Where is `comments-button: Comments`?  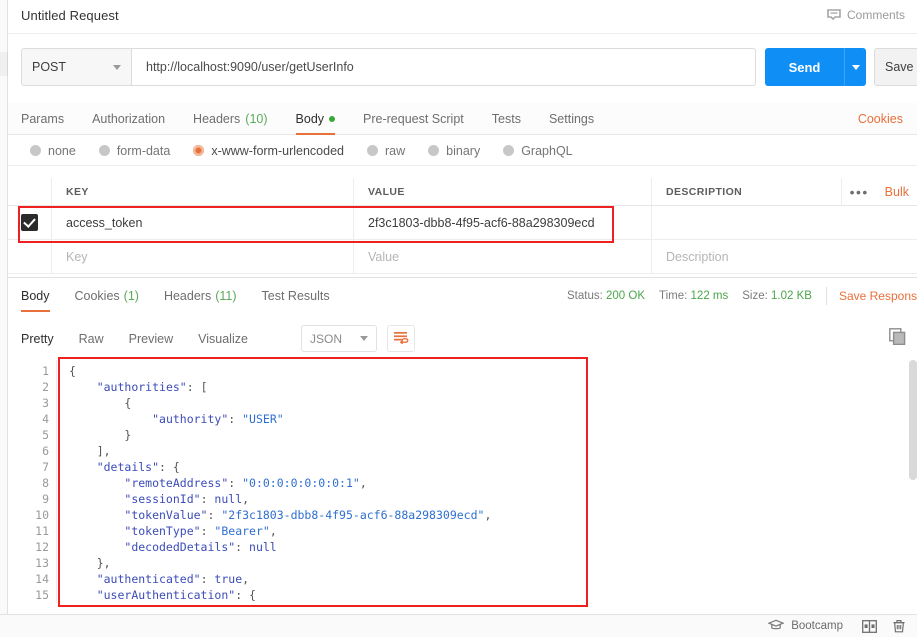 comments-button: Comments is located at coordinates (866, 15).